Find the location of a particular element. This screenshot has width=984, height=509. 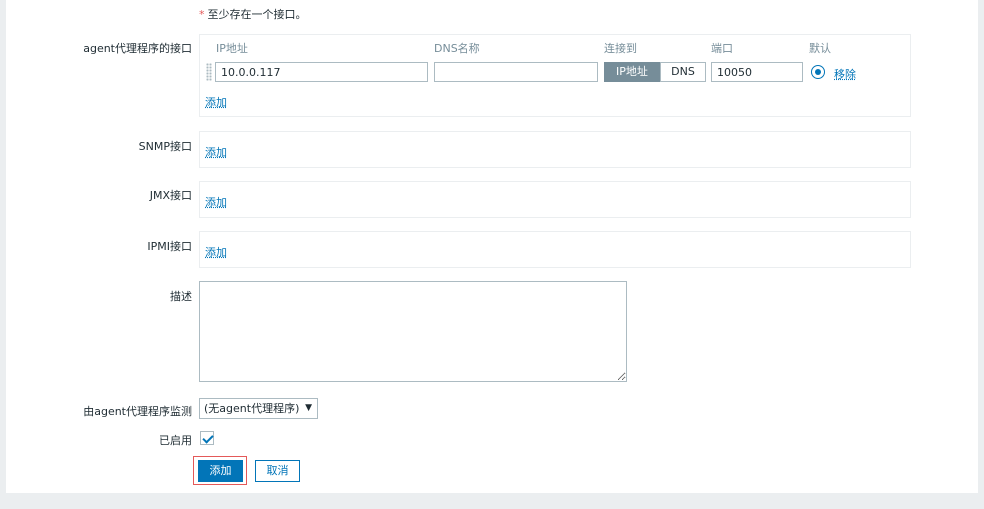

snmp-interfaces-box: 添加 is located at coordinates (555, 149).